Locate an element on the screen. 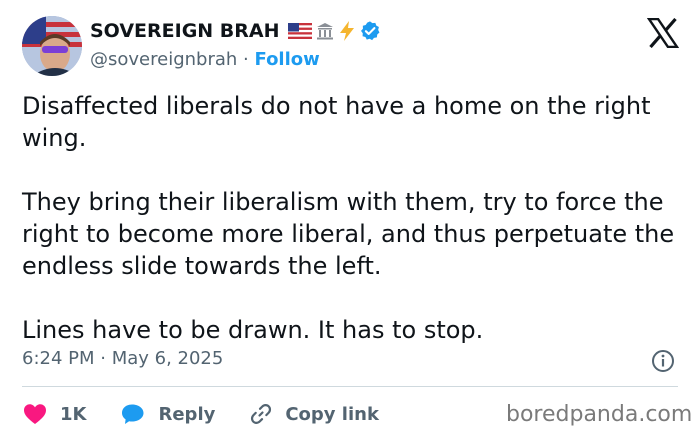  tweet-timestamp: 6:24 PM · May 6, 2025 is located at coordinates (122, 358).